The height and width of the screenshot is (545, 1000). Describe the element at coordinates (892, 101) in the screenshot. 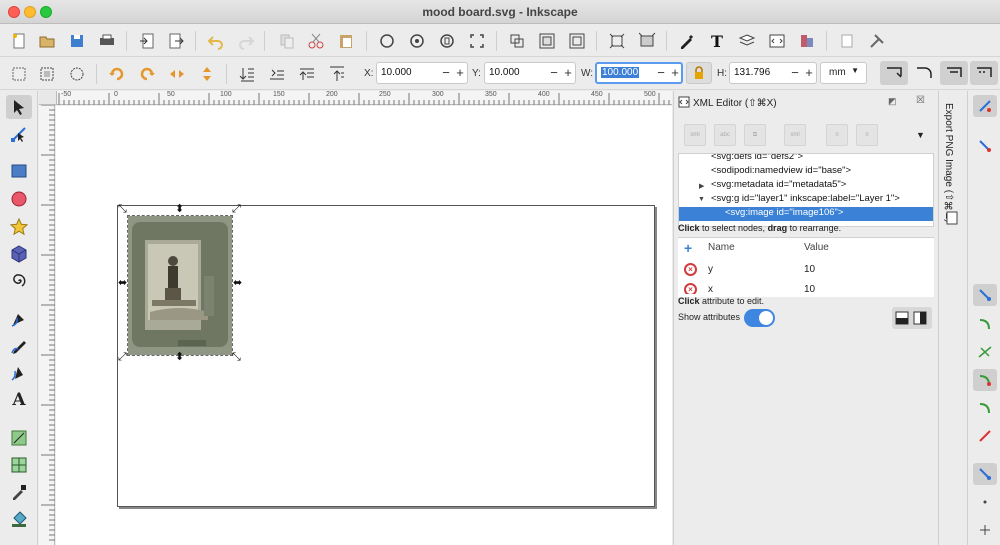

I see `panel-float-icon: ◩` at that location.